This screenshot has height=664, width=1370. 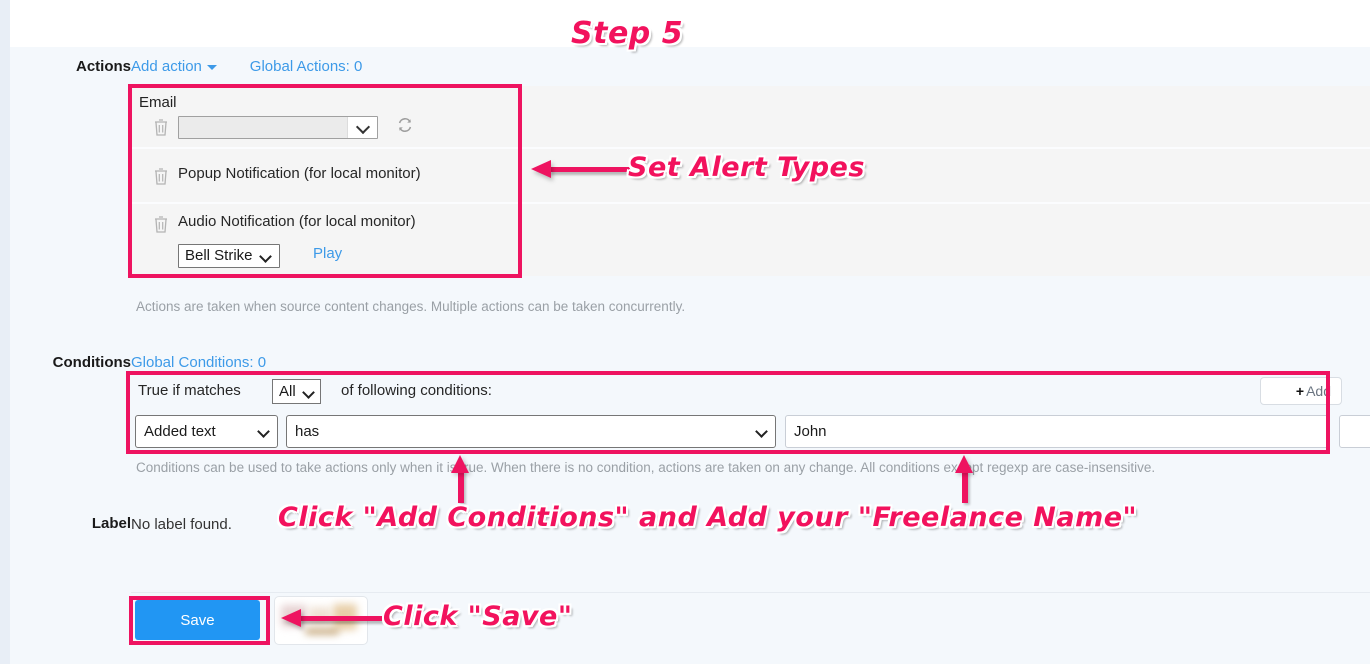 What do you see at coordinates (327, 253) in the screenshot?
I see `play-sound-link: Play` at bounding box center [327, 253].